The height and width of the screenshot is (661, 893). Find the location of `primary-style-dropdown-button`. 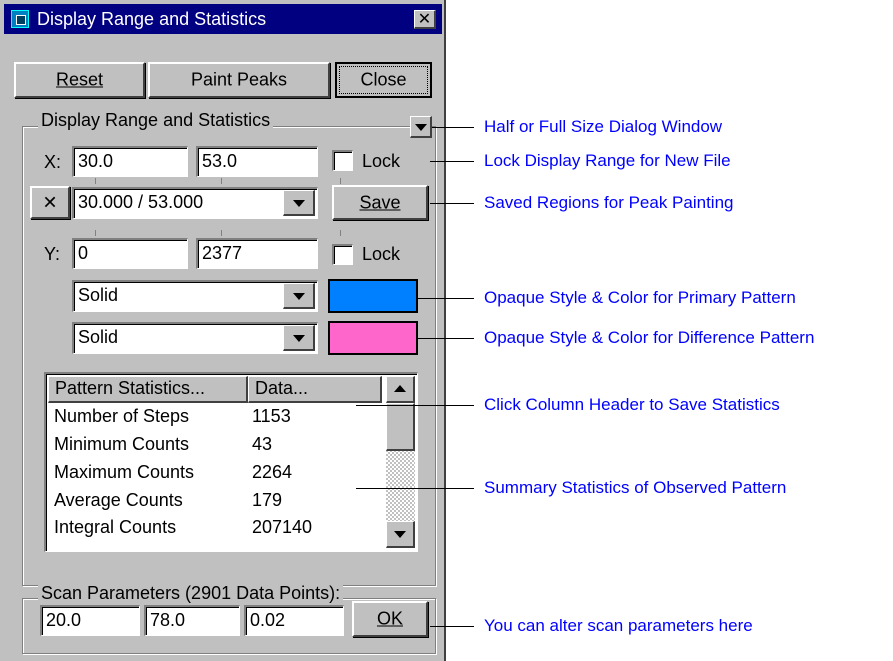

primary-style-dropdown-button is located at coordinates (299, 296).